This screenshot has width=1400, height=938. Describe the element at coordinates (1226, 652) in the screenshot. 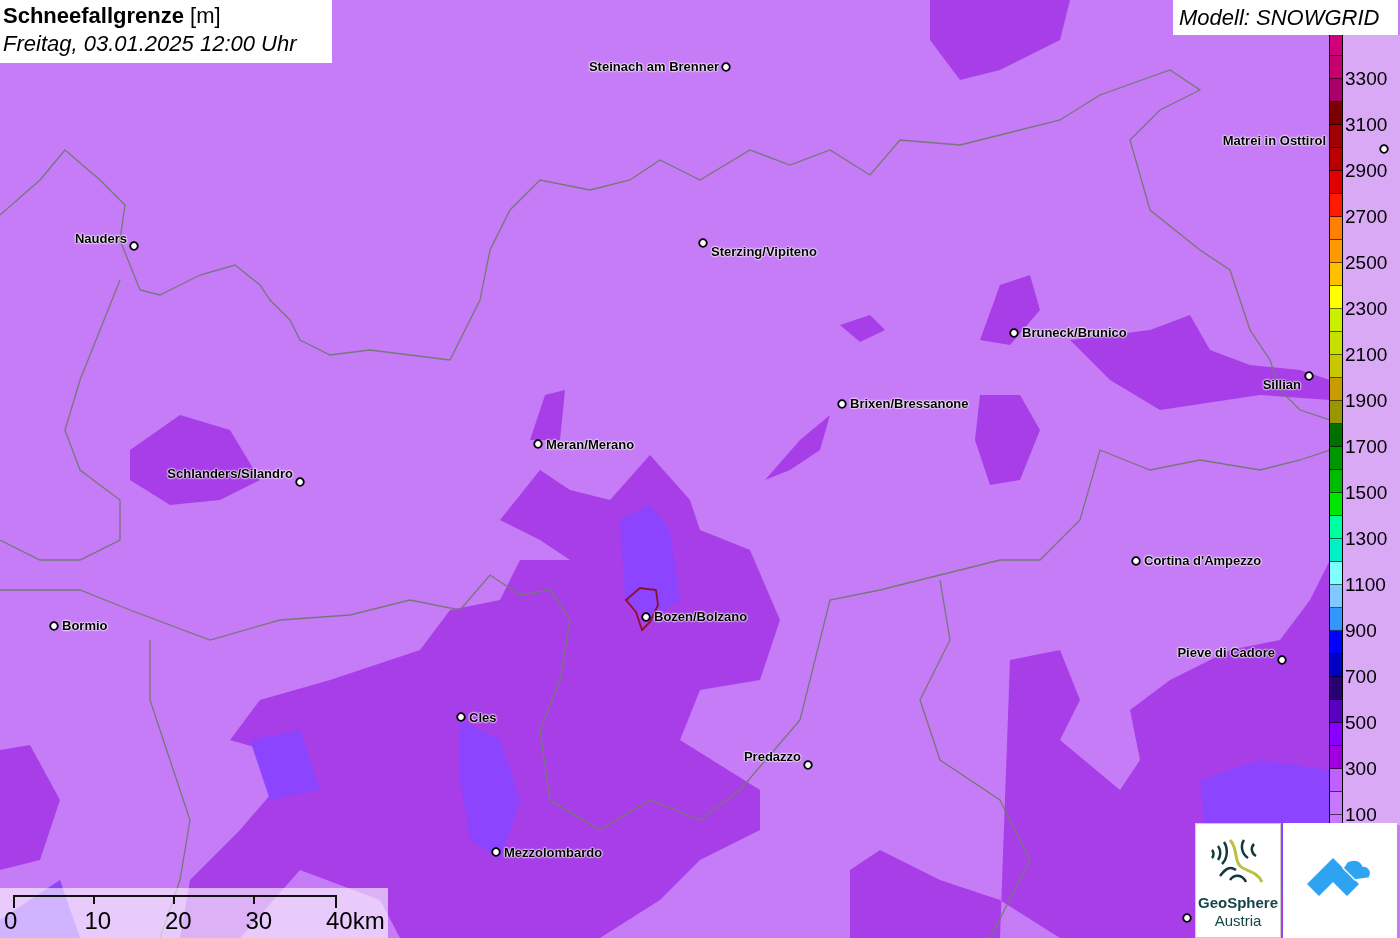

I see `city-label: Pieve di Cadore` at that location.